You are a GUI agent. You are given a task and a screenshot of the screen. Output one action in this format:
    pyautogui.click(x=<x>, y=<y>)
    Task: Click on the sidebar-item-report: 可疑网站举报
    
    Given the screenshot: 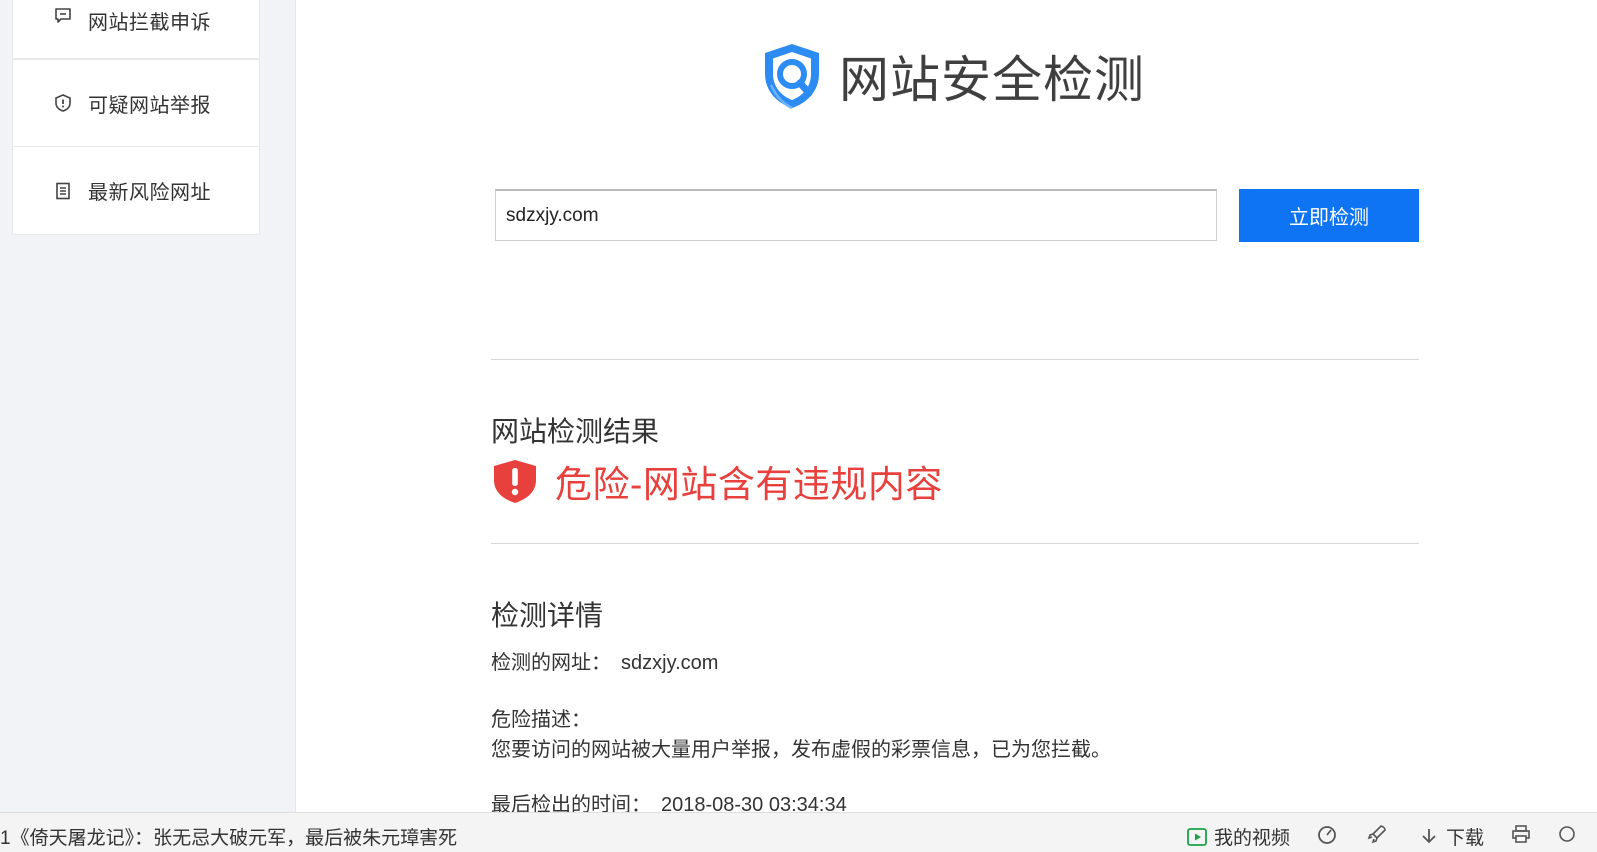 What is the action you would take?
    pyautogui.click(x=136, y=103)
    